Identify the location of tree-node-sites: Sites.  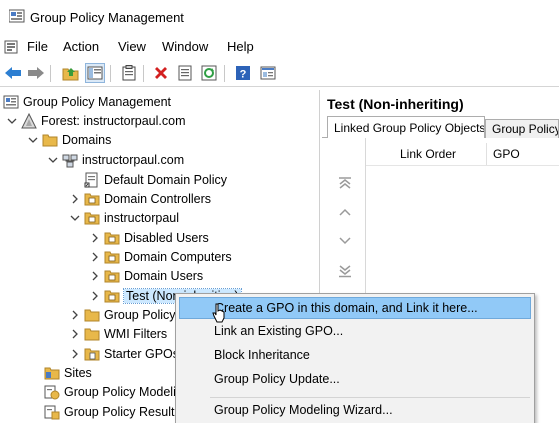
(68, 372).